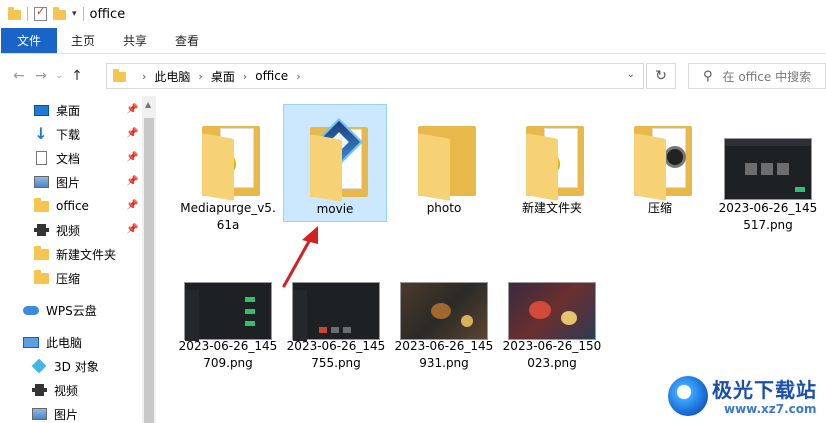 The height and width of the screenshot is (423, 826). What do you see at coordinates (675, 157) in the screenshot?
I see `gamepad-icon` at bounding box center [675, 157].